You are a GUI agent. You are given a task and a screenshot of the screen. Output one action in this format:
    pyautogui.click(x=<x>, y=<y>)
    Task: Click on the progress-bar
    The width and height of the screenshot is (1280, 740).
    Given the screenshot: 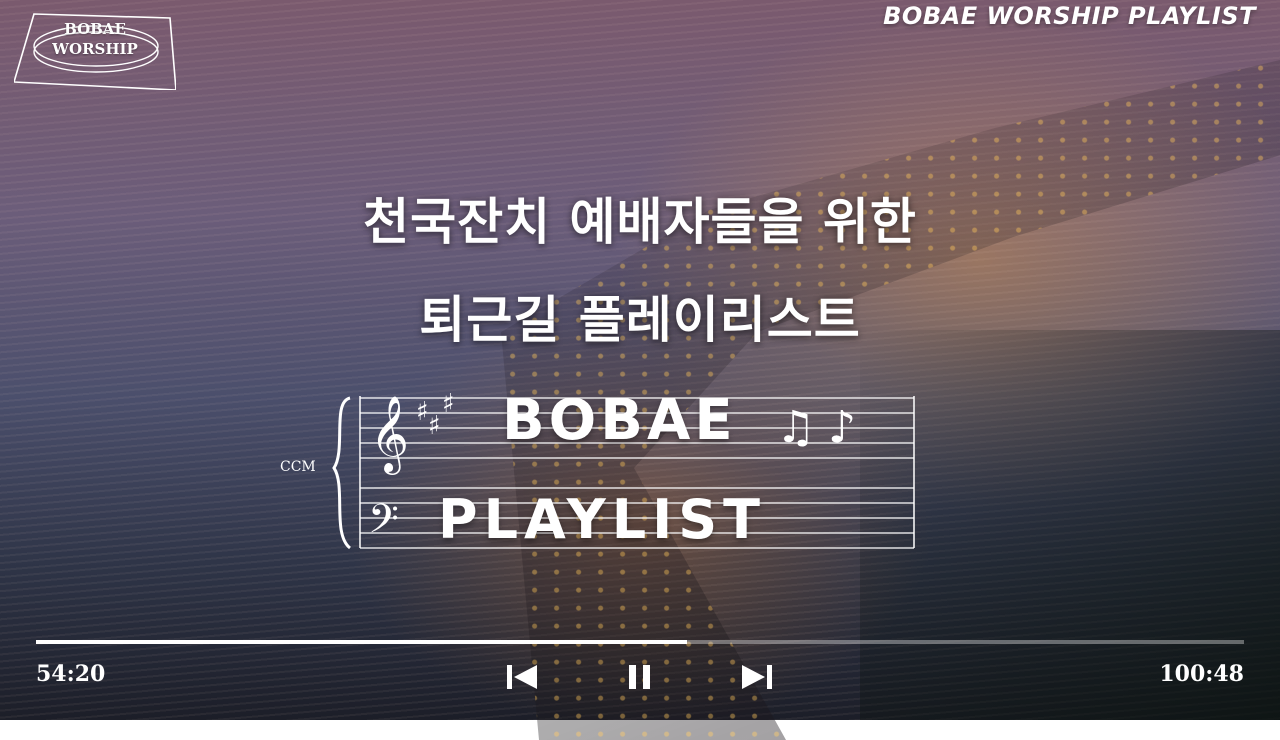 What is the action you would take?
    pyautogui.click(x=640, y=642)
    